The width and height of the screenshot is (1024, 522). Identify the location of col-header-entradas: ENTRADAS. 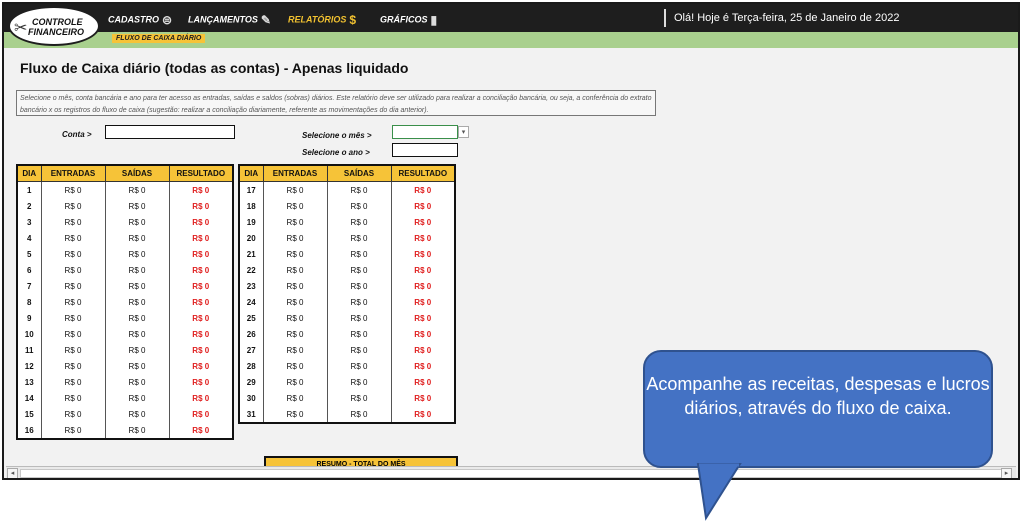
(73, 173).